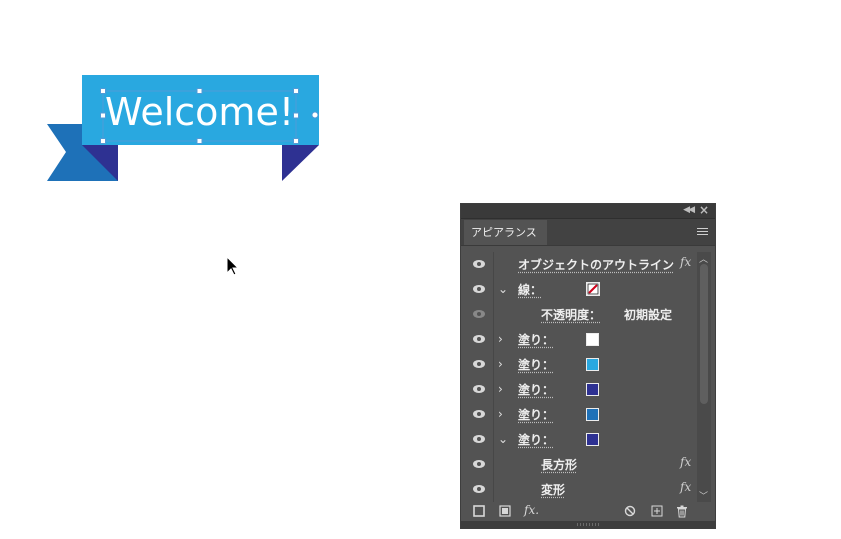 The image size is (841, 539). I want to click on row-label: 長方形, so click(559, 464).